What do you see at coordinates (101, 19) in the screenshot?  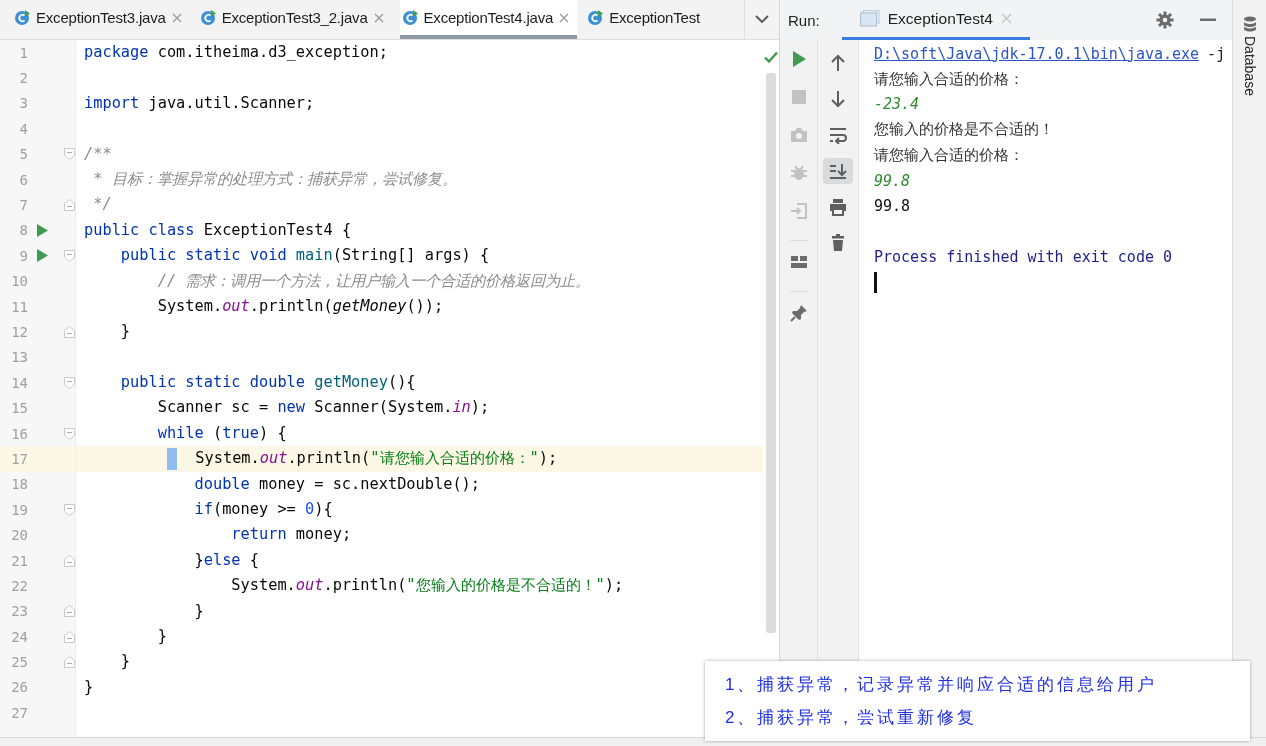 I see `editor-tab: ExceptionTest3.java` at bounding box center [101, 19].